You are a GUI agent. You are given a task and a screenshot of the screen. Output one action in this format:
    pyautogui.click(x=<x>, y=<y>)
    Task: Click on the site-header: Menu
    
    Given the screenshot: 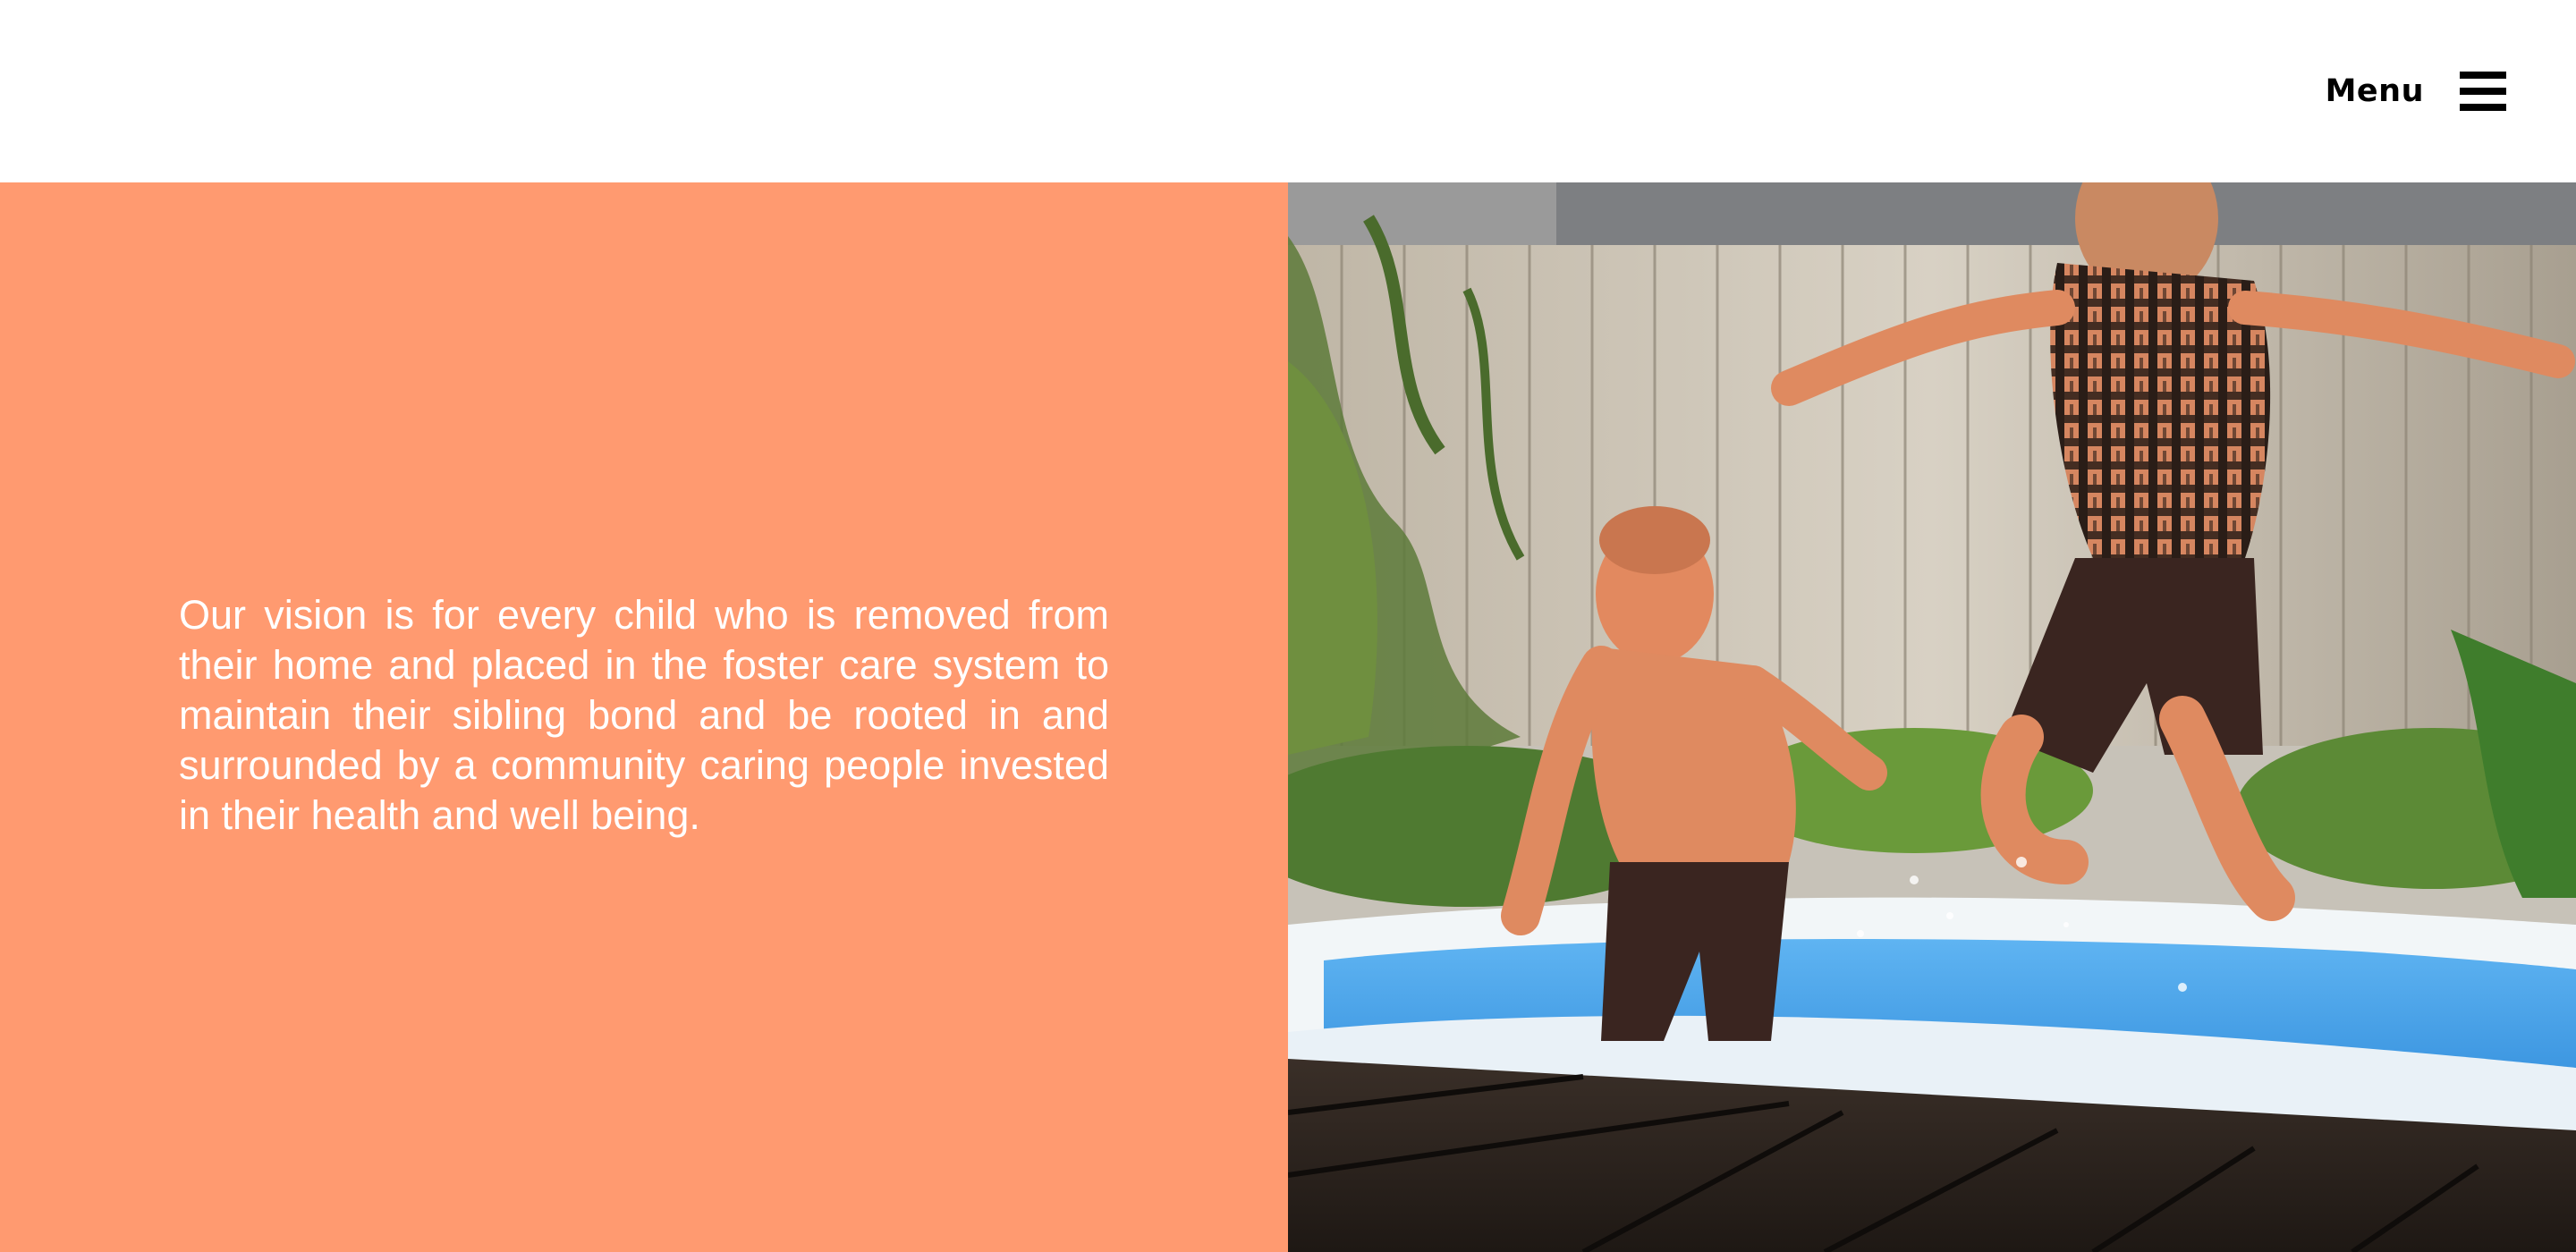 What is the action you would take?
    pyautogui.click(x=1288, y=91)
    